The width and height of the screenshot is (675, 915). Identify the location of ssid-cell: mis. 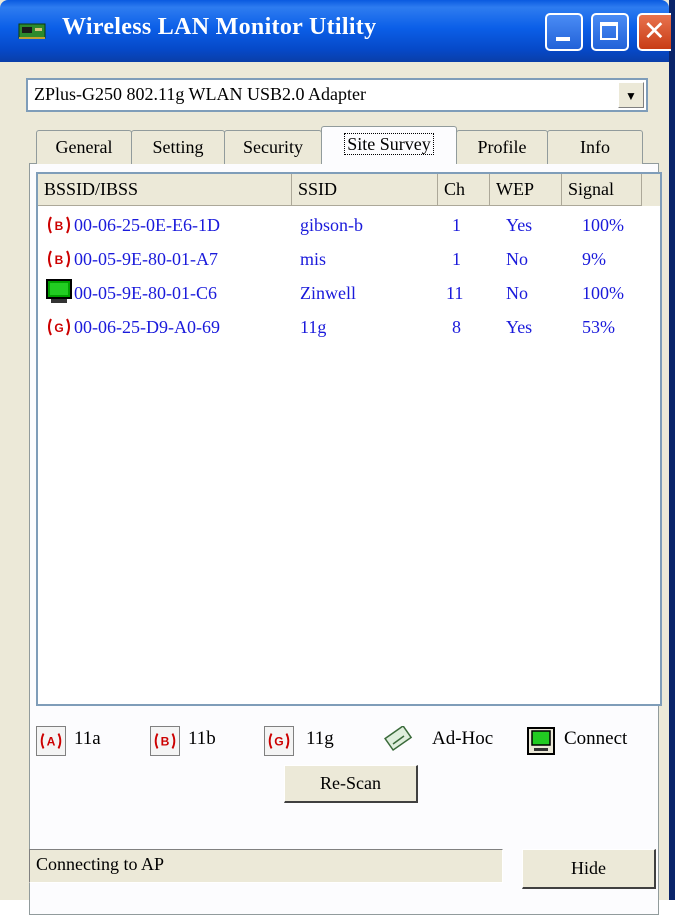
(313, 259).